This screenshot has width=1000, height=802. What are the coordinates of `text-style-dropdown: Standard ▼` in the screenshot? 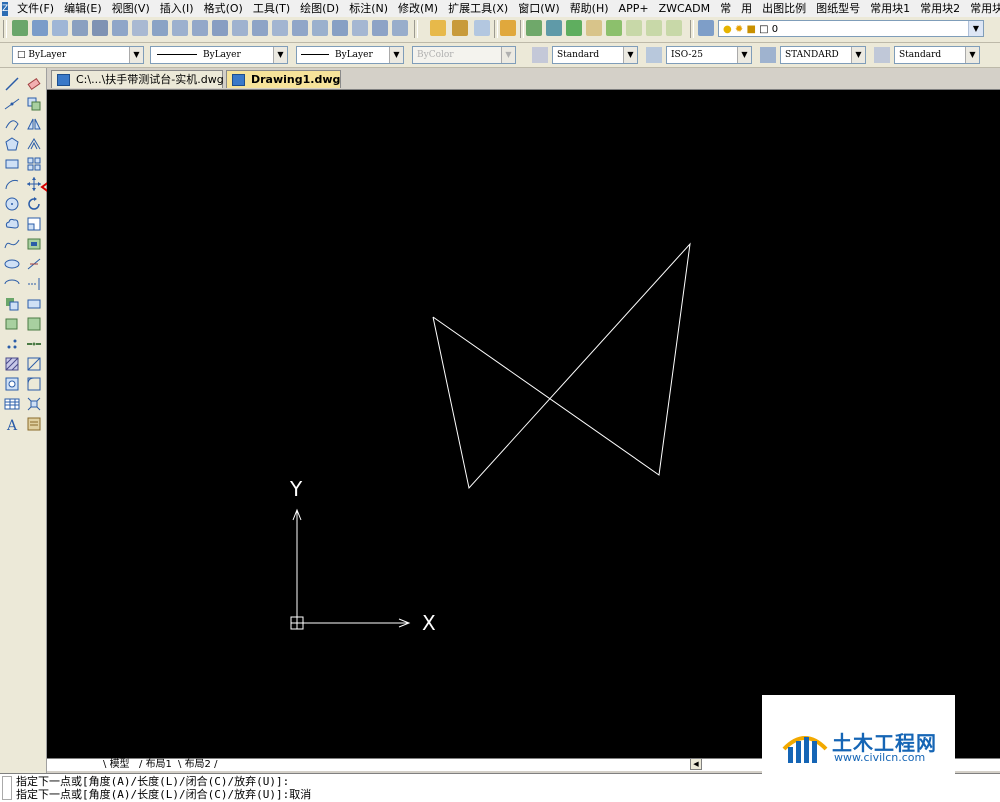 It's located at (595, 55).